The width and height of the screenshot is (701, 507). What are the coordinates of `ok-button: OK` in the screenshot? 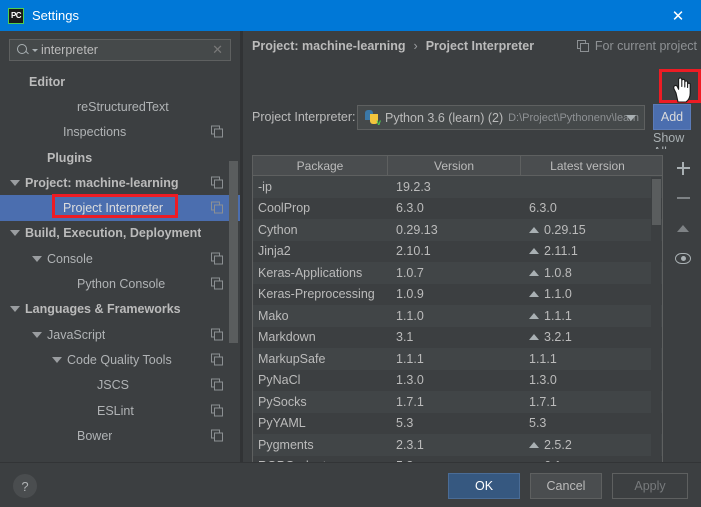 It's located at (484, 486).